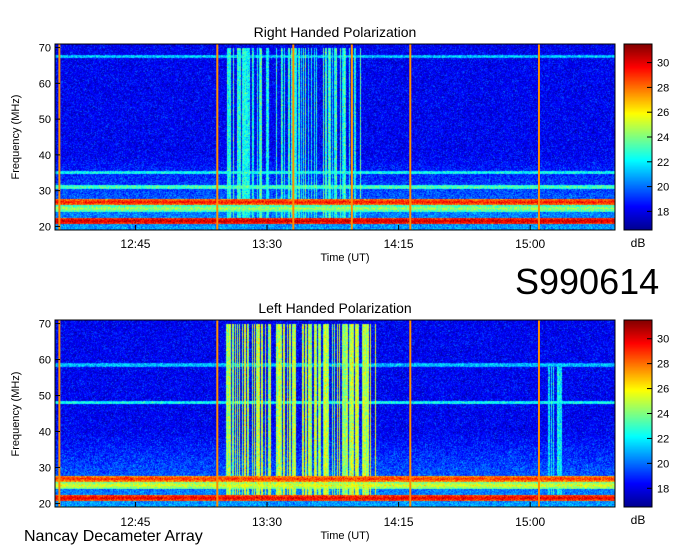 Image resolution: width=680 pixels, height=552 pixels. Describe the element at coordinates (335, 32) in the screenshot. I see `panel-title: Right Handed Polarization` at that location.